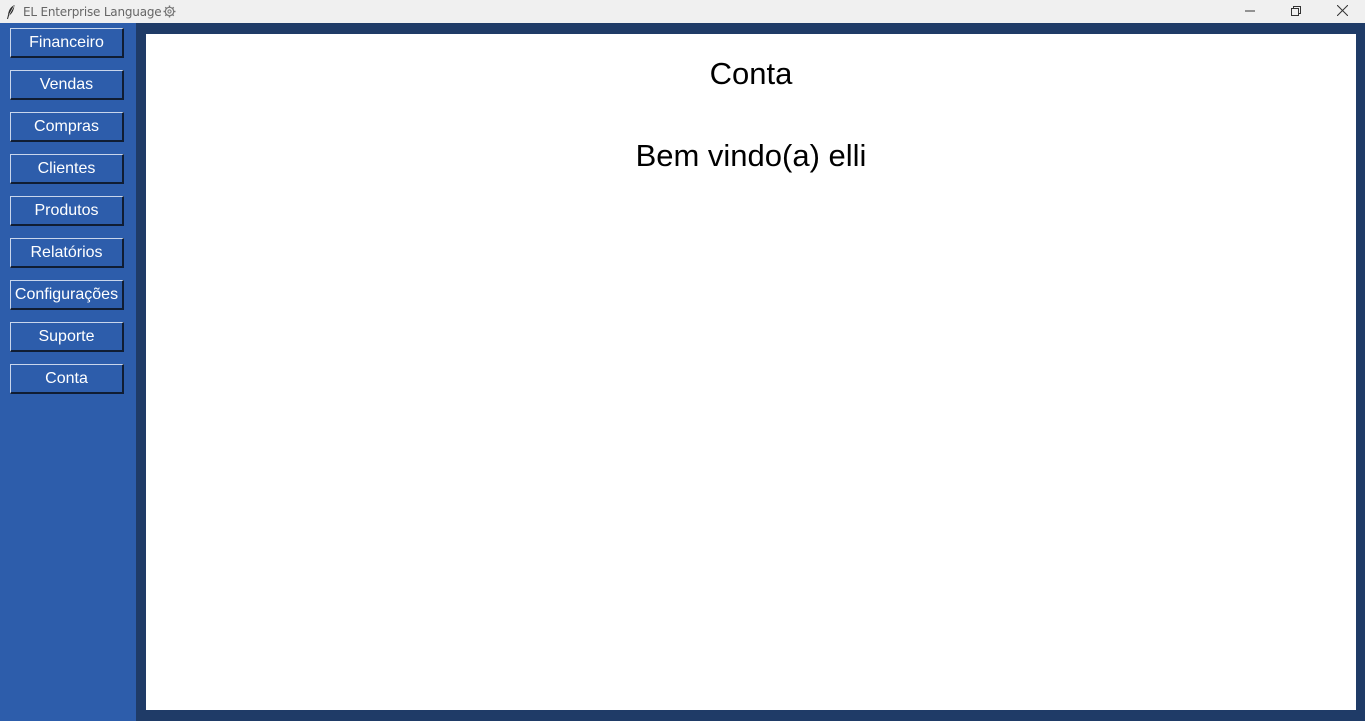 The image size is (1365, 721). I want to click on sidebar-item-produtos: Produtos, so click(67, 211).